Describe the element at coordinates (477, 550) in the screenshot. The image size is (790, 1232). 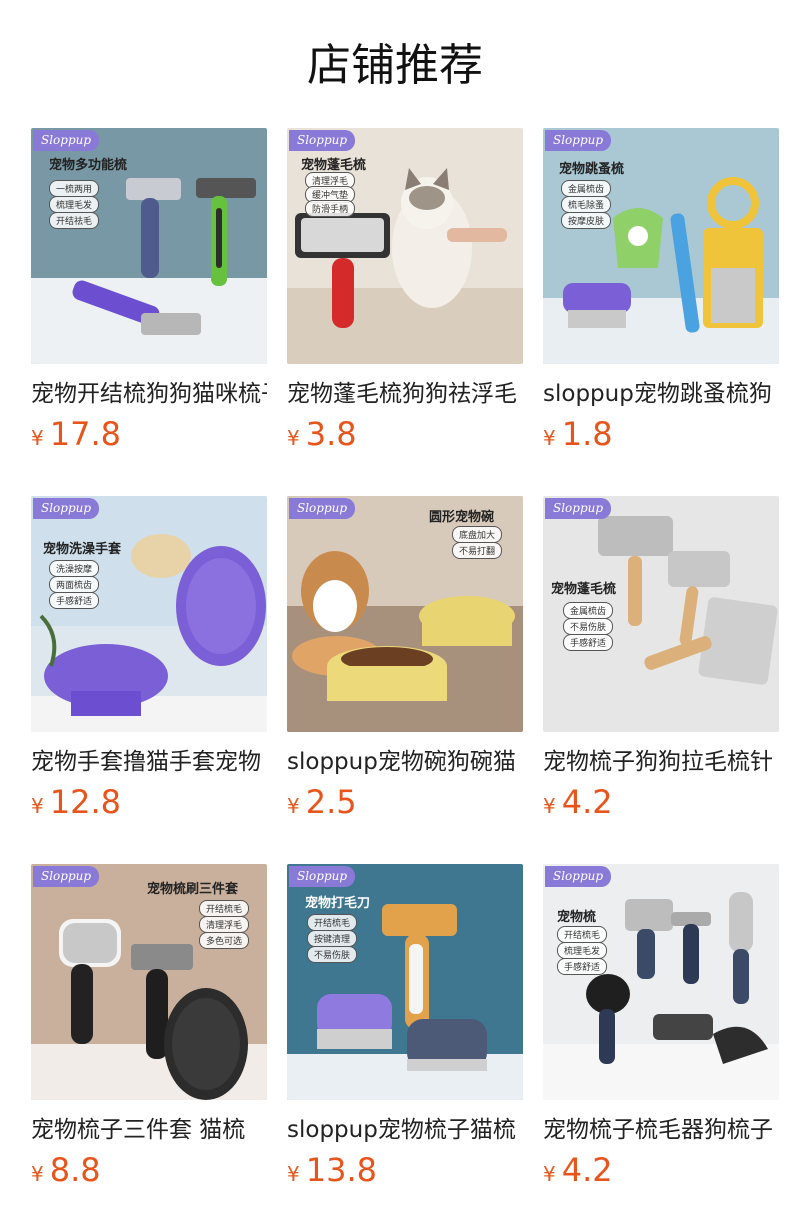
I see `feature-pill: 不易打翻` at that location.